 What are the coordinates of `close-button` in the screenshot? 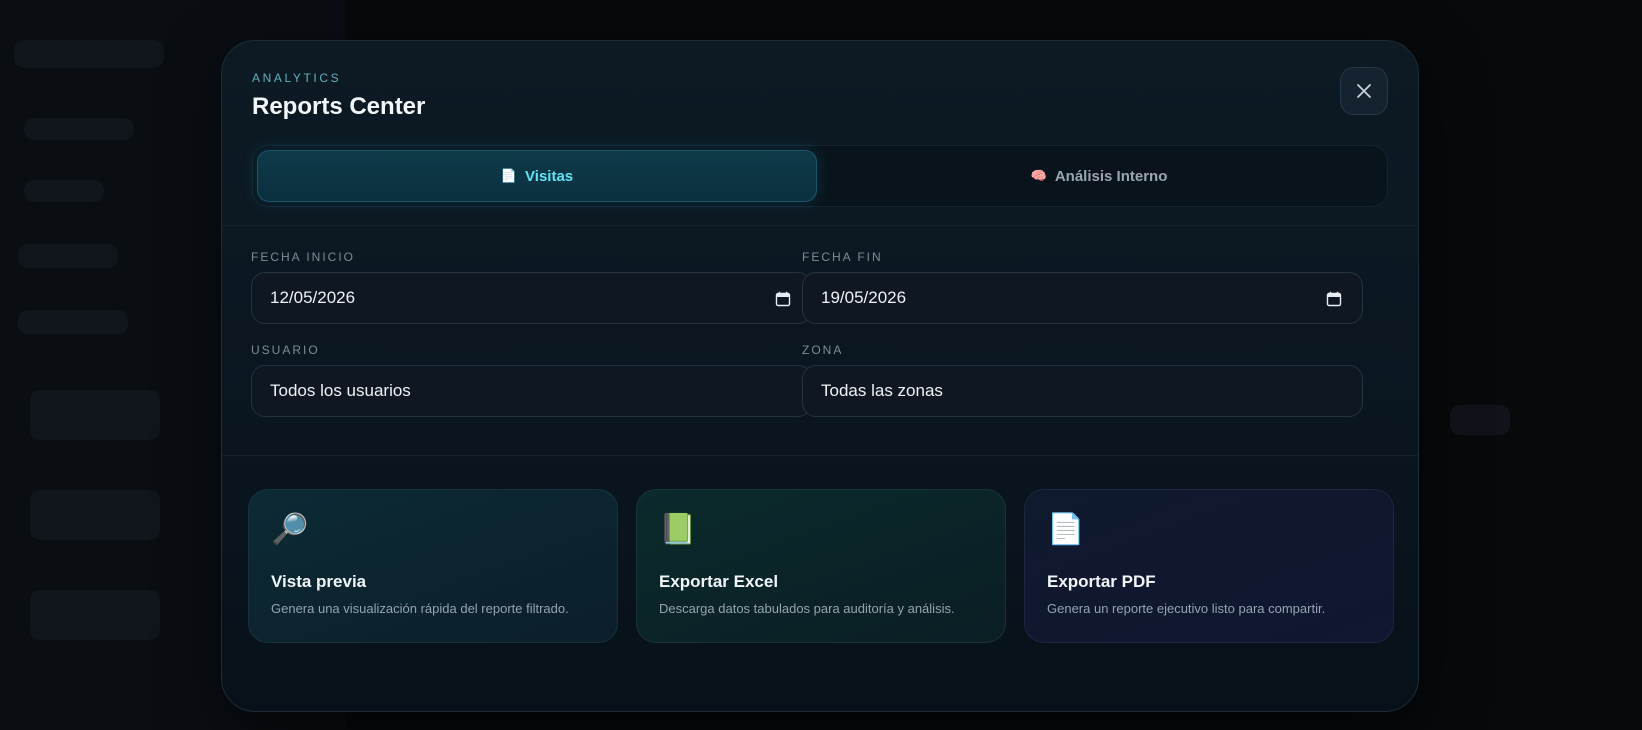 It's located at (1364, 91).